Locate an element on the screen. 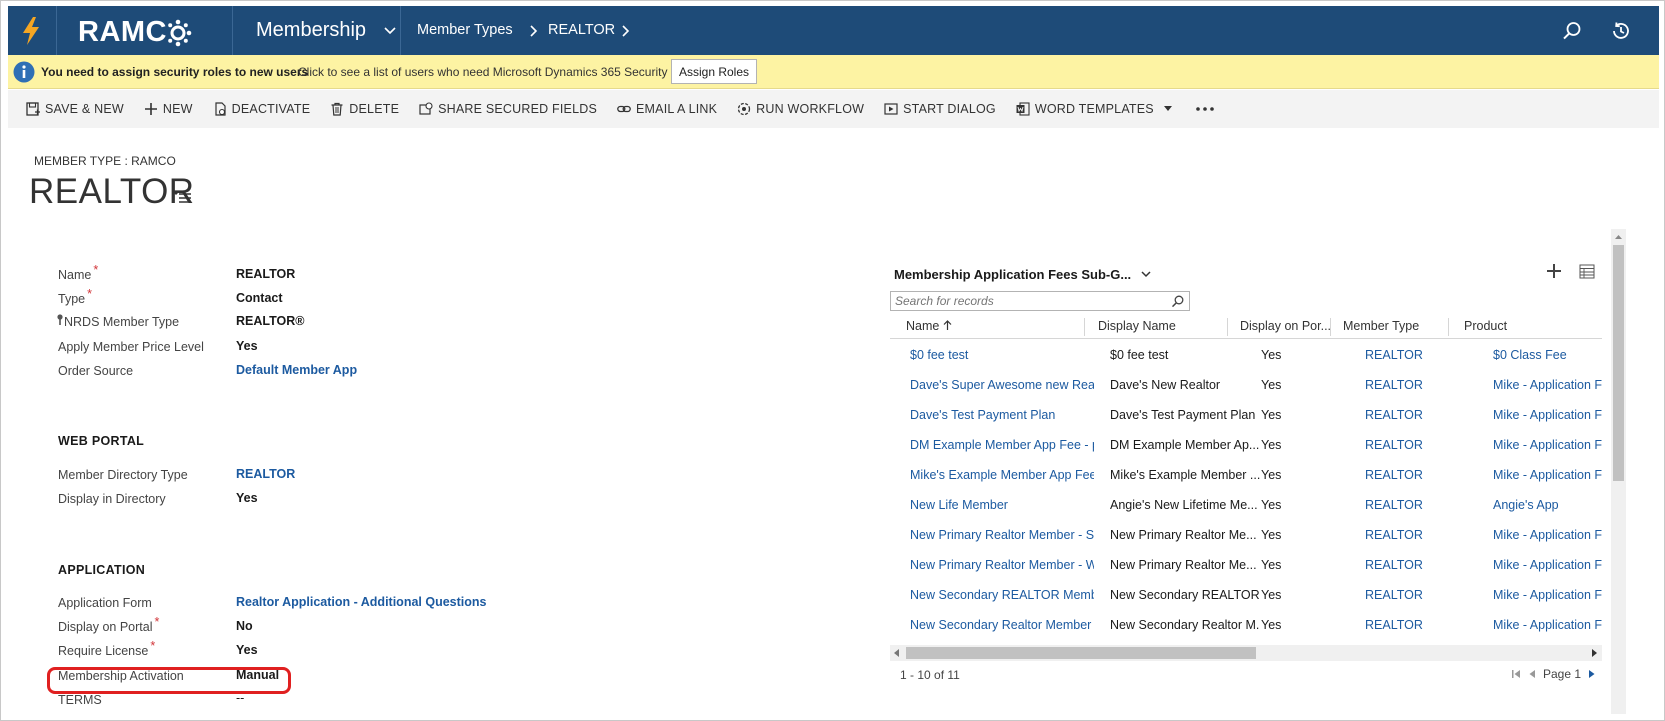 This screenshot has height=721, width=1665. assign-roles-button: Assign Roles is located at coordinates (714, 71).